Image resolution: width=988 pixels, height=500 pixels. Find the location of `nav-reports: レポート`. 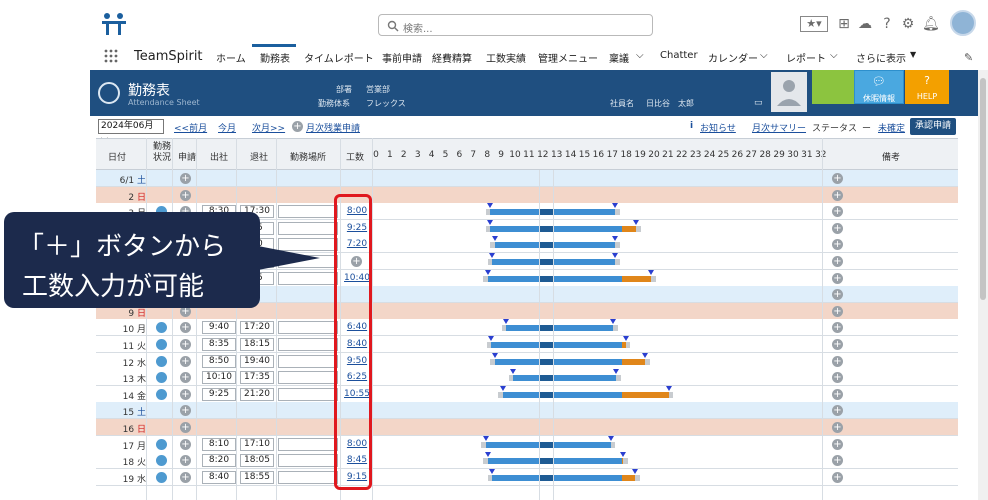

nav-reports: レポート is located at coordinates (806, 57).